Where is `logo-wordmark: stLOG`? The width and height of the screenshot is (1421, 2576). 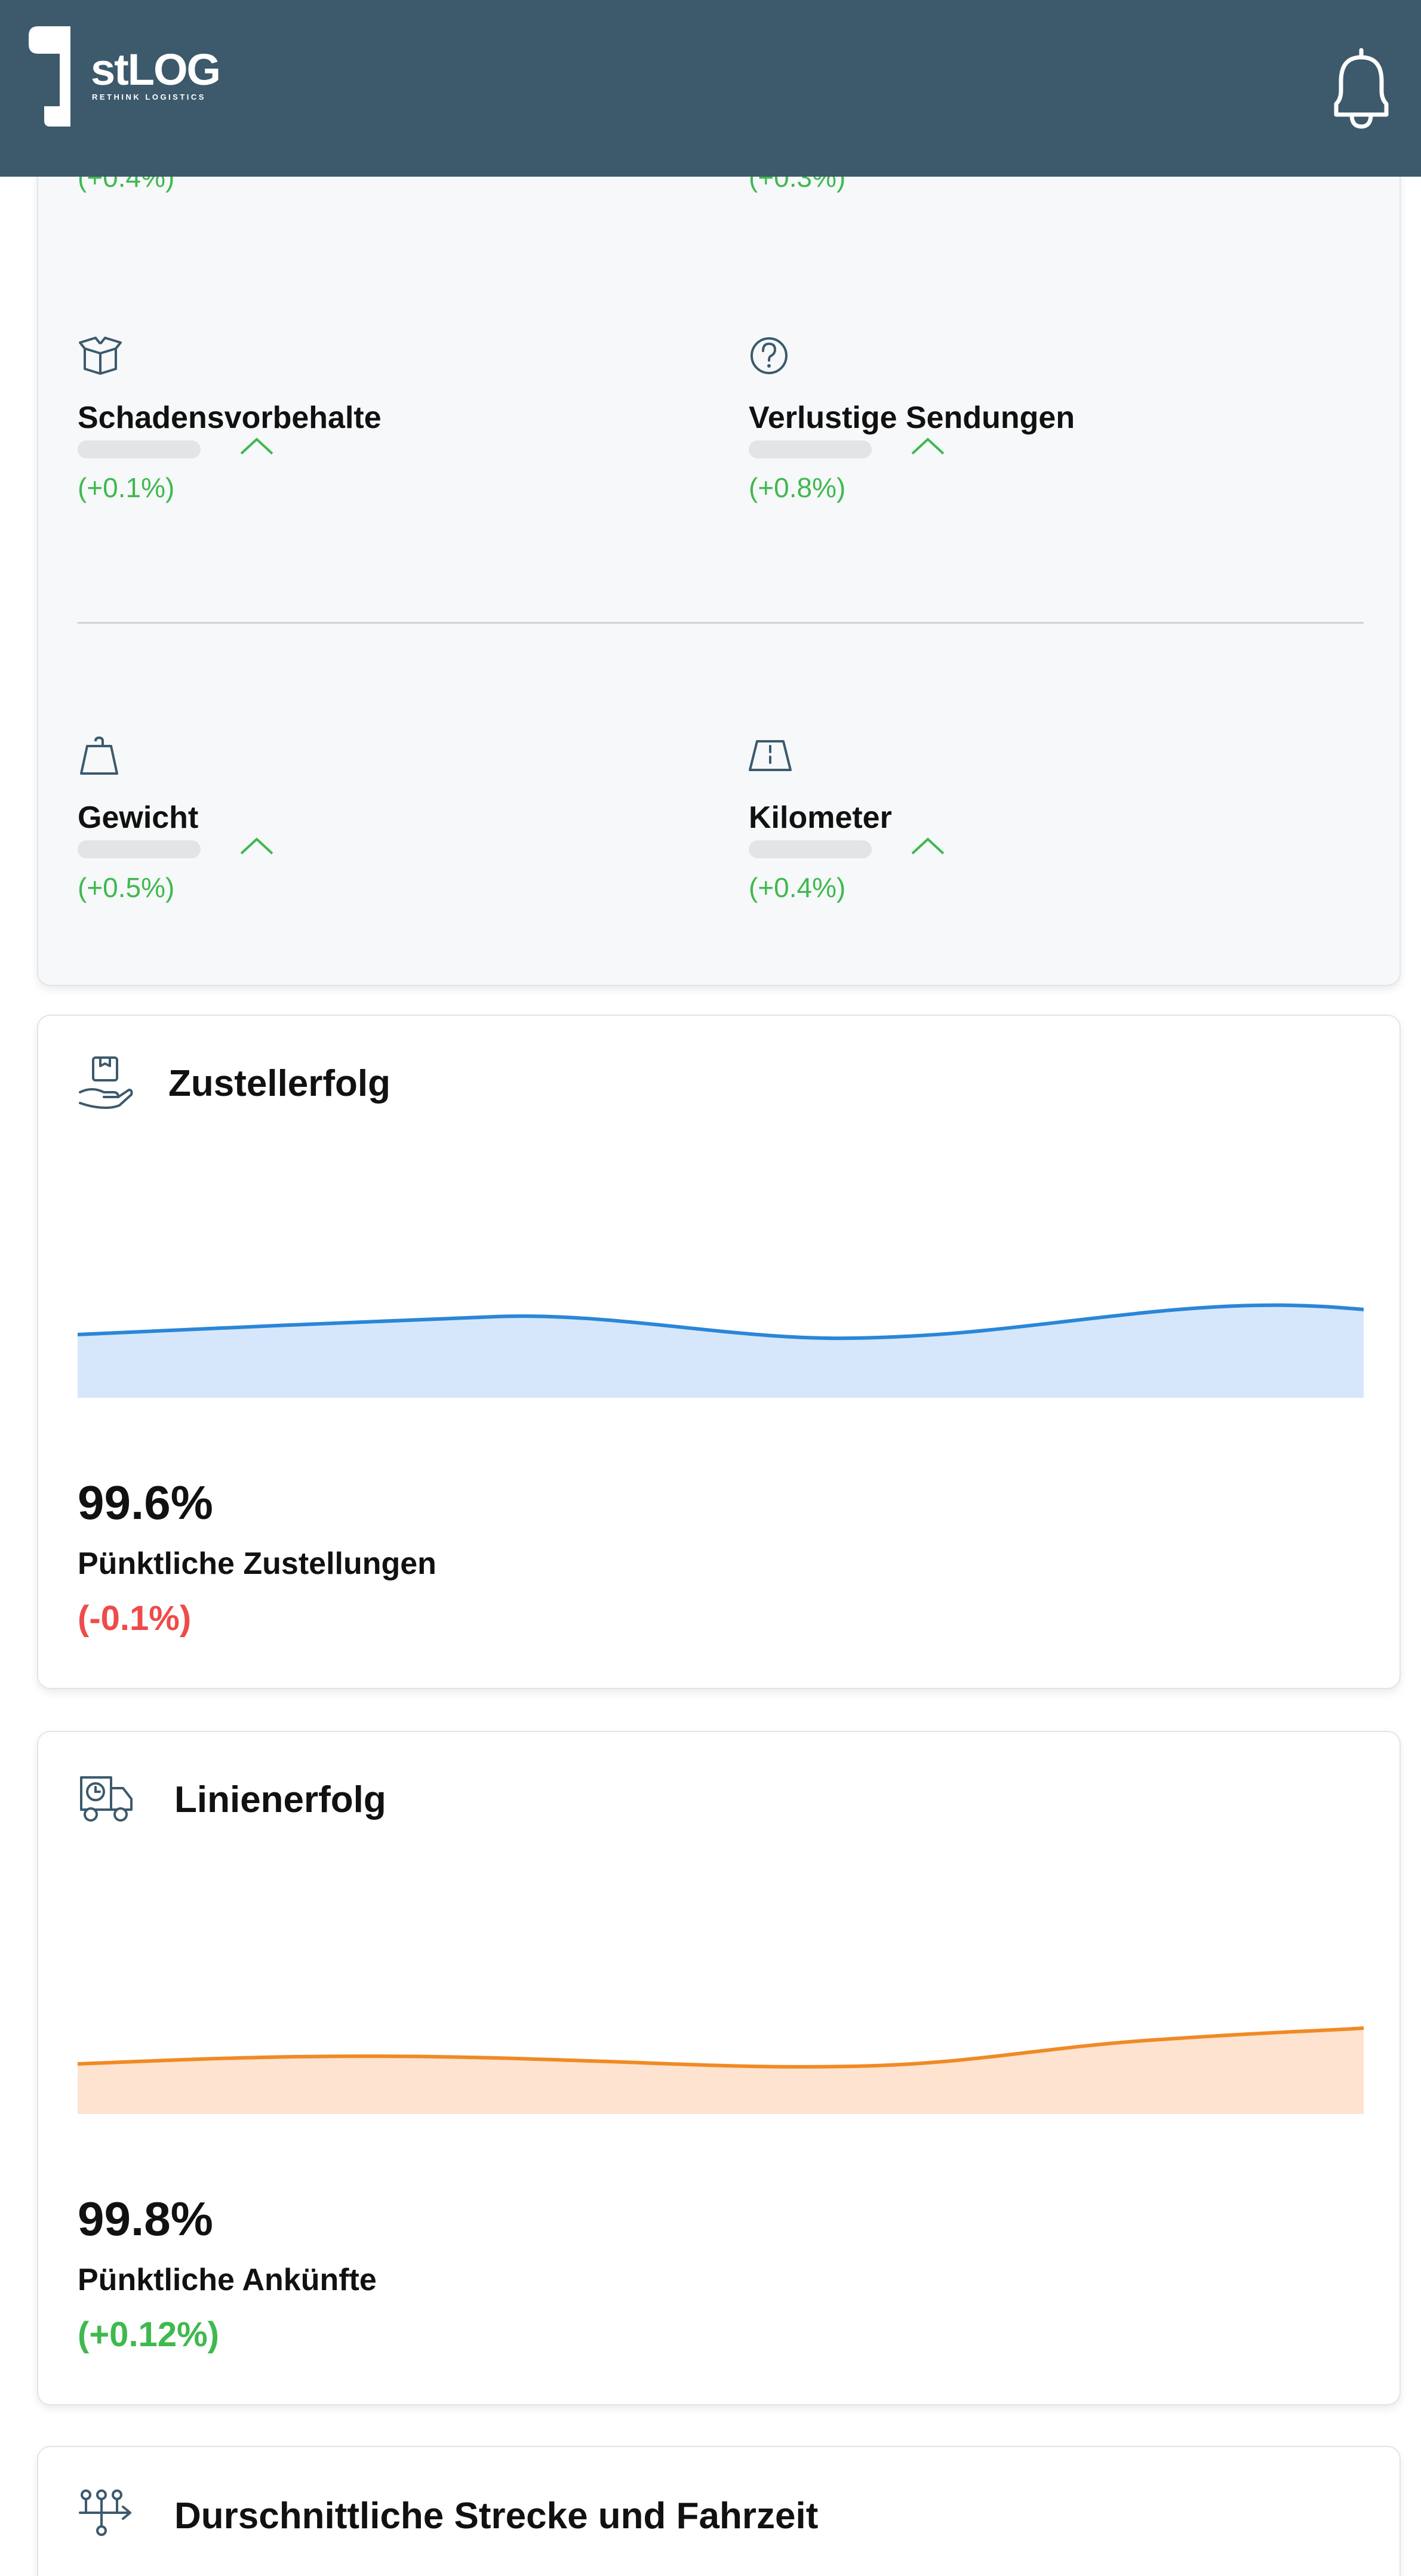
logo-wordmark: stLOG is located at coordinates (156, 69).